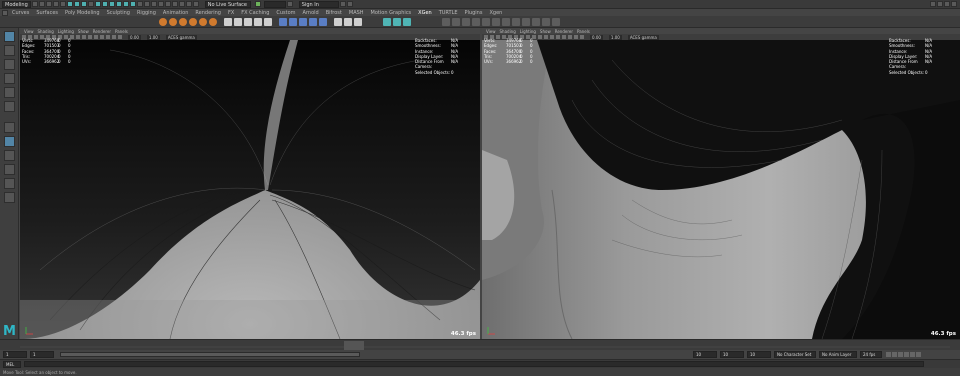  What do you see at coordinates (342, 4) in the screenshot?
I see `workspace-icon` at bounding box center [342, 4].